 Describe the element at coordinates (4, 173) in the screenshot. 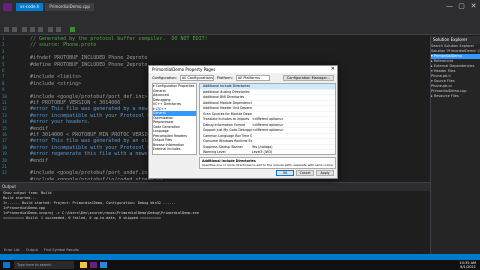

I see `line-number: 22` at that location.